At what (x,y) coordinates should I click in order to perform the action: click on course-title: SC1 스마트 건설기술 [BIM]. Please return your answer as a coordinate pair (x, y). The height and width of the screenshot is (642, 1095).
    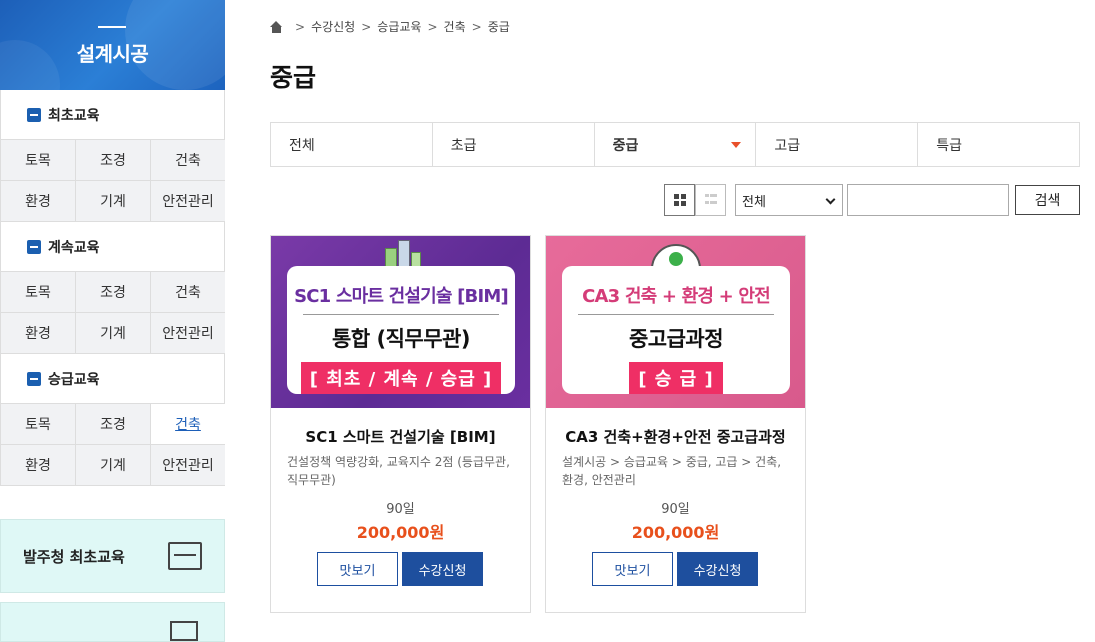
    Looking at the image, I should click on (400, 436).